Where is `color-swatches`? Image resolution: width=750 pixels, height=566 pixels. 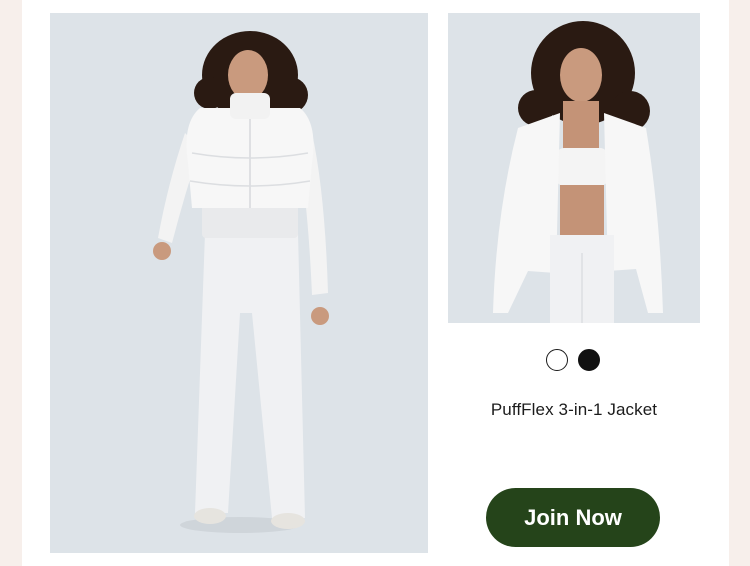 color-swatches is located at coordinates (576, 362).